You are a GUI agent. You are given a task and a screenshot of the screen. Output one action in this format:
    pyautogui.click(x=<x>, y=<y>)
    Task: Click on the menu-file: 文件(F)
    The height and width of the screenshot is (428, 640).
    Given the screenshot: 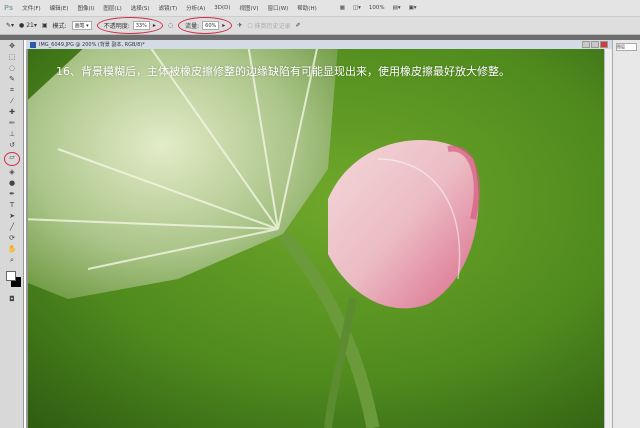 What is the action you would take?
    pyautogui.click(x=31, y=8)
    